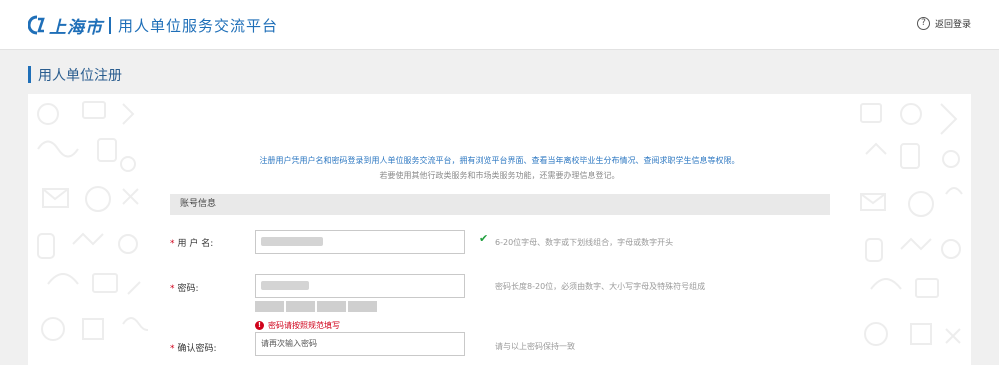  I want to click on confirm-password-input: 请再次输入密码, so click(360, 344).